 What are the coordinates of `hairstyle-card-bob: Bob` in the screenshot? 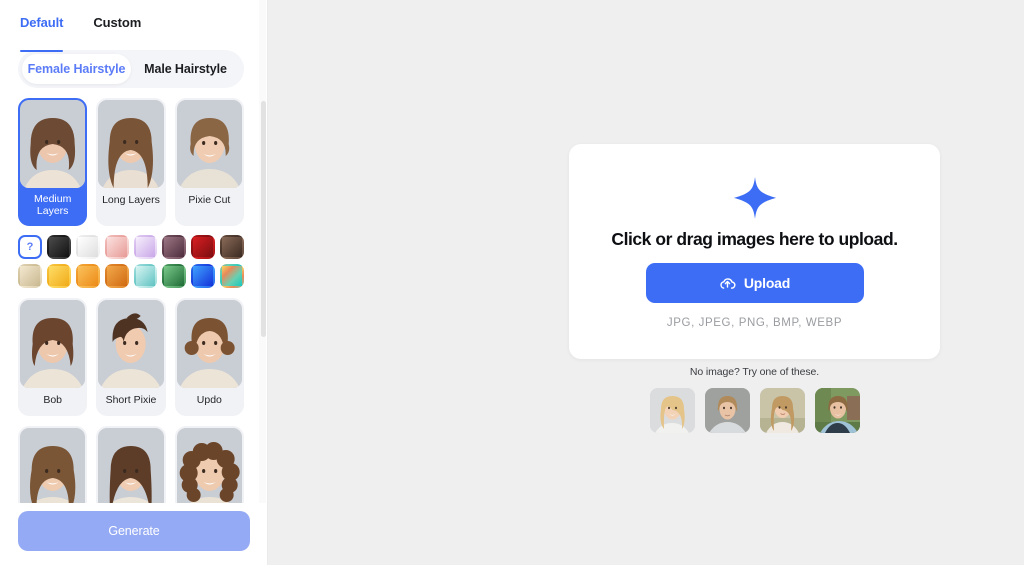 It's located at (53, 356).